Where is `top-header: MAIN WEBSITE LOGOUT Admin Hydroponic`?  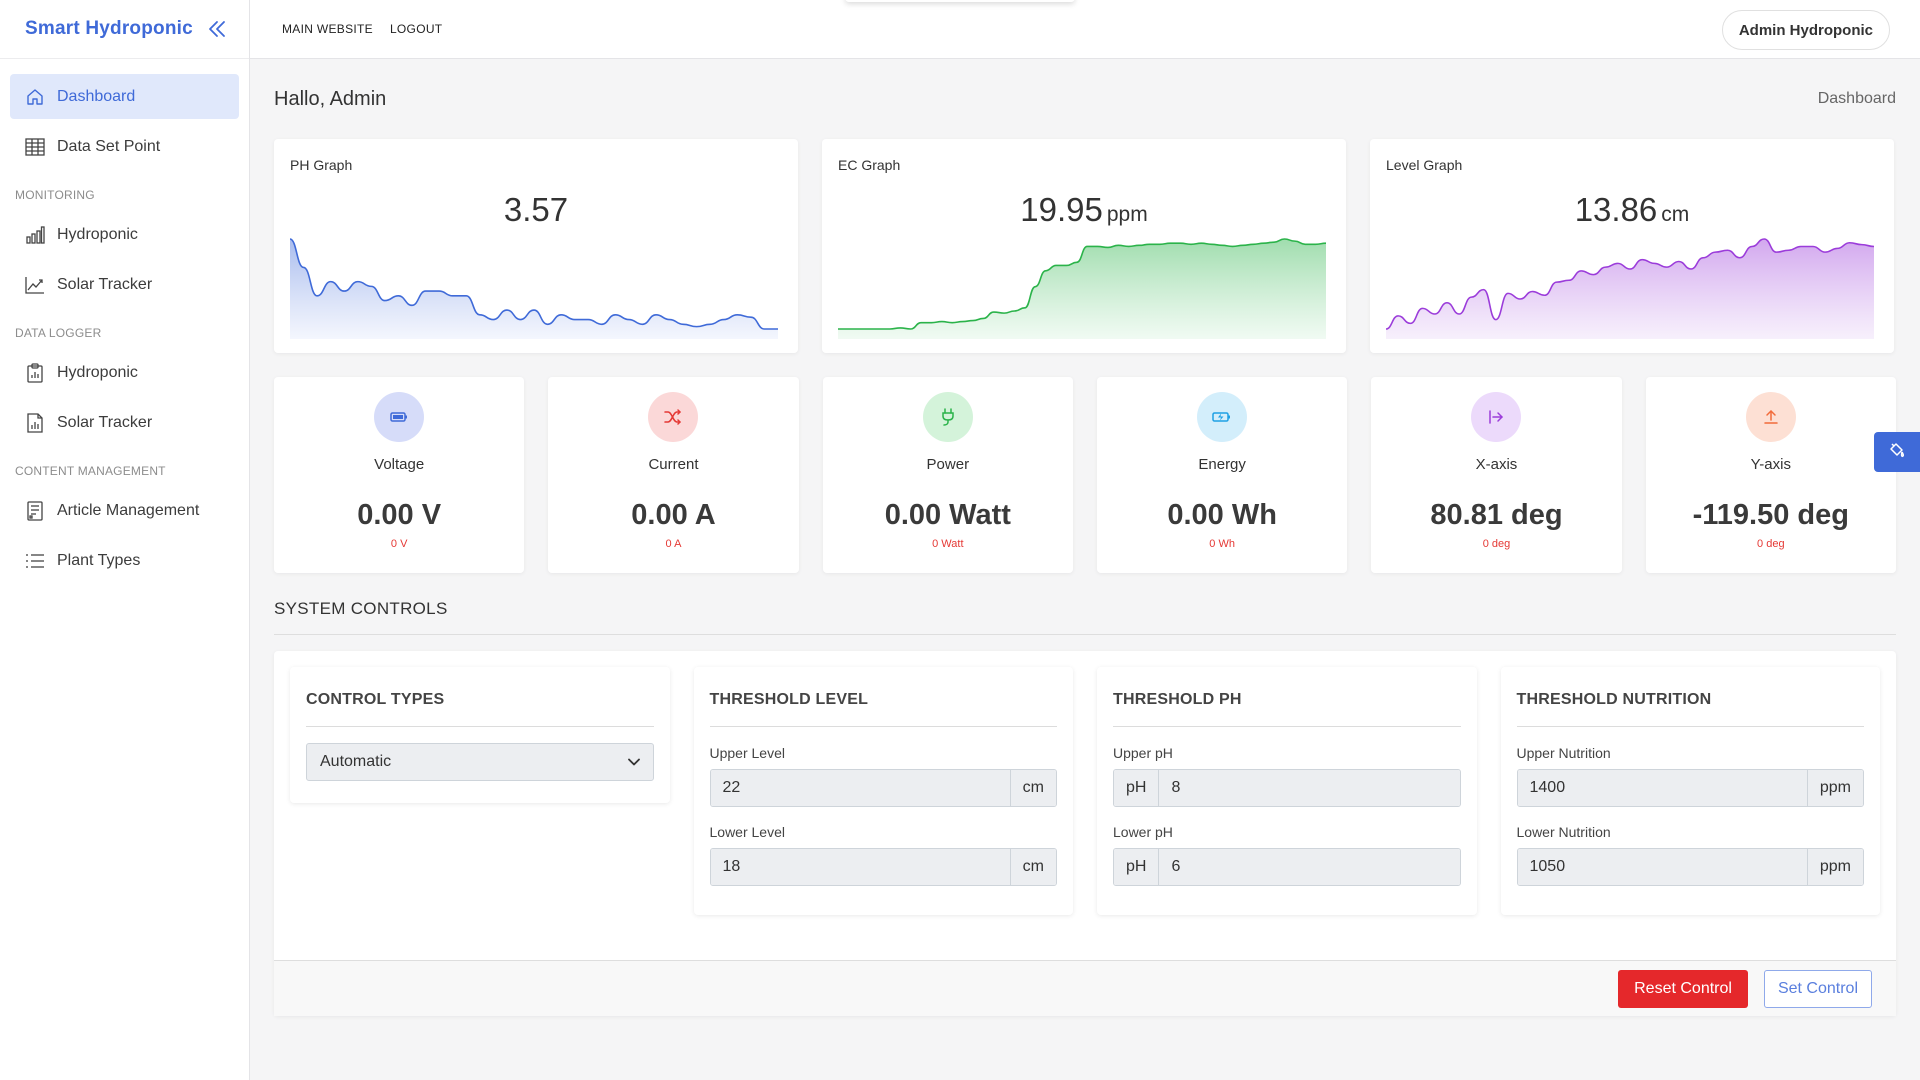 top-header: MAIN WEBSITE LOGOUT Admin Hydroponic is located at coordinates (1085, 29).